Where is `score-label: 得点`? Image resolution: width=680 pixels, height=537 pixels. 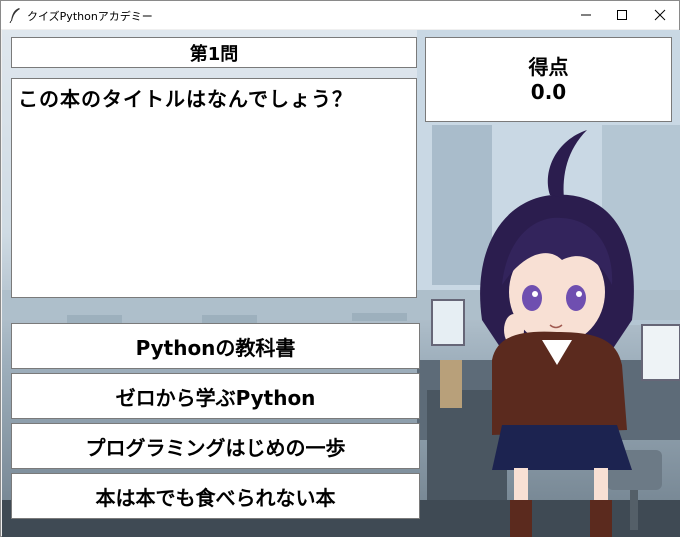 score-label: 得点 is located at coordinates (548, 66).